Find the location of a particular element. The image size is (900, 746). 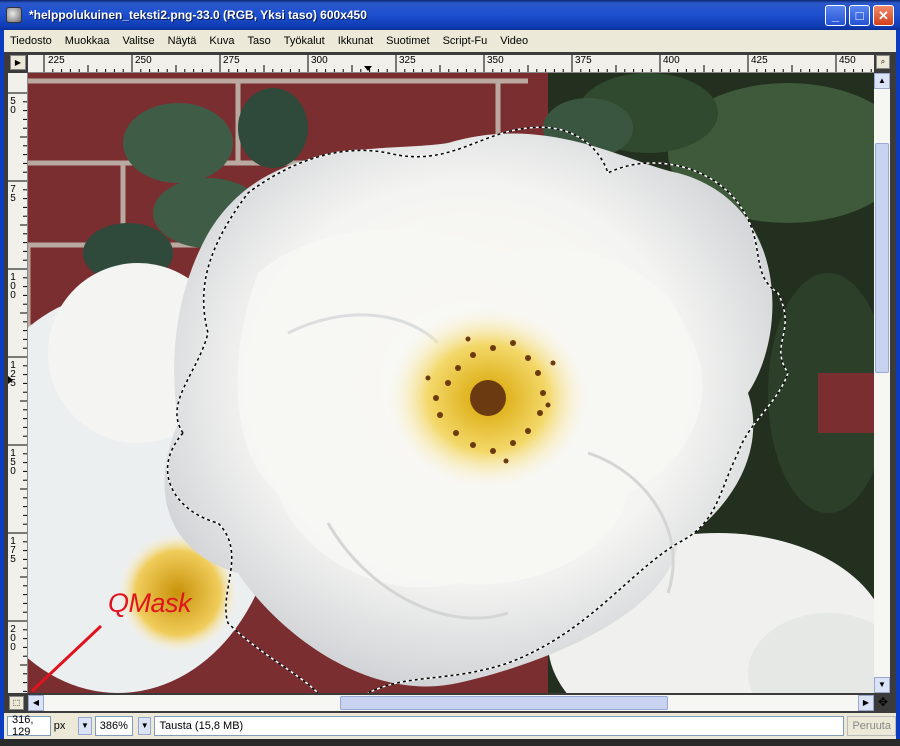

maximize-button: □ is located at coordinates (859, 15).